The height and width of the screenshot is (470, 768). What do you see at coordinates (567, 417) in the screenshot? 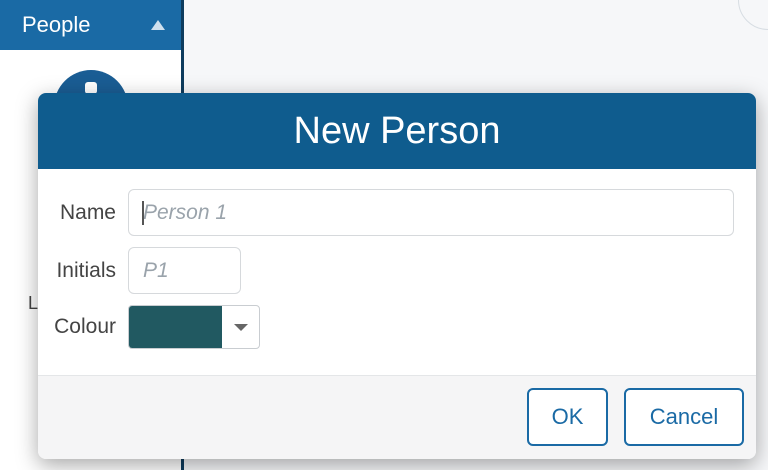
I see `ok-button: OK` at bounding box center [567, 417].